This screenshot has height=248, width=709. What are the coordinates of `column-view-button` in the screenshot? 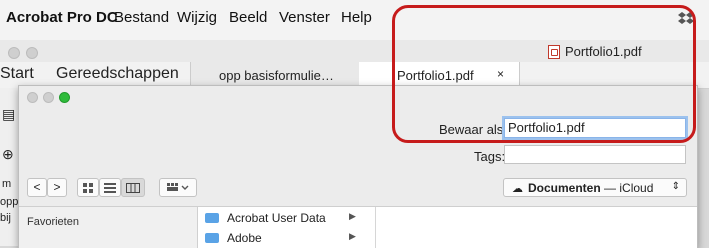 It's located at (133, 187).